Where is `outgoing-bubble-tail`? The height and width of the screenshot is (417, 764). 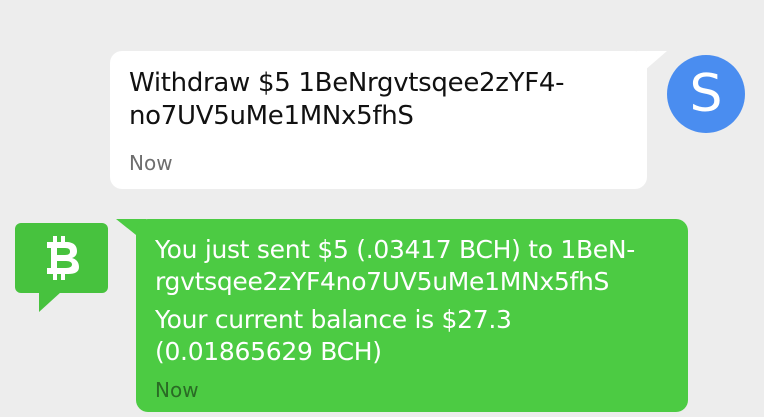 outgoing-bubble-tail is located at coordinates (652, 64).